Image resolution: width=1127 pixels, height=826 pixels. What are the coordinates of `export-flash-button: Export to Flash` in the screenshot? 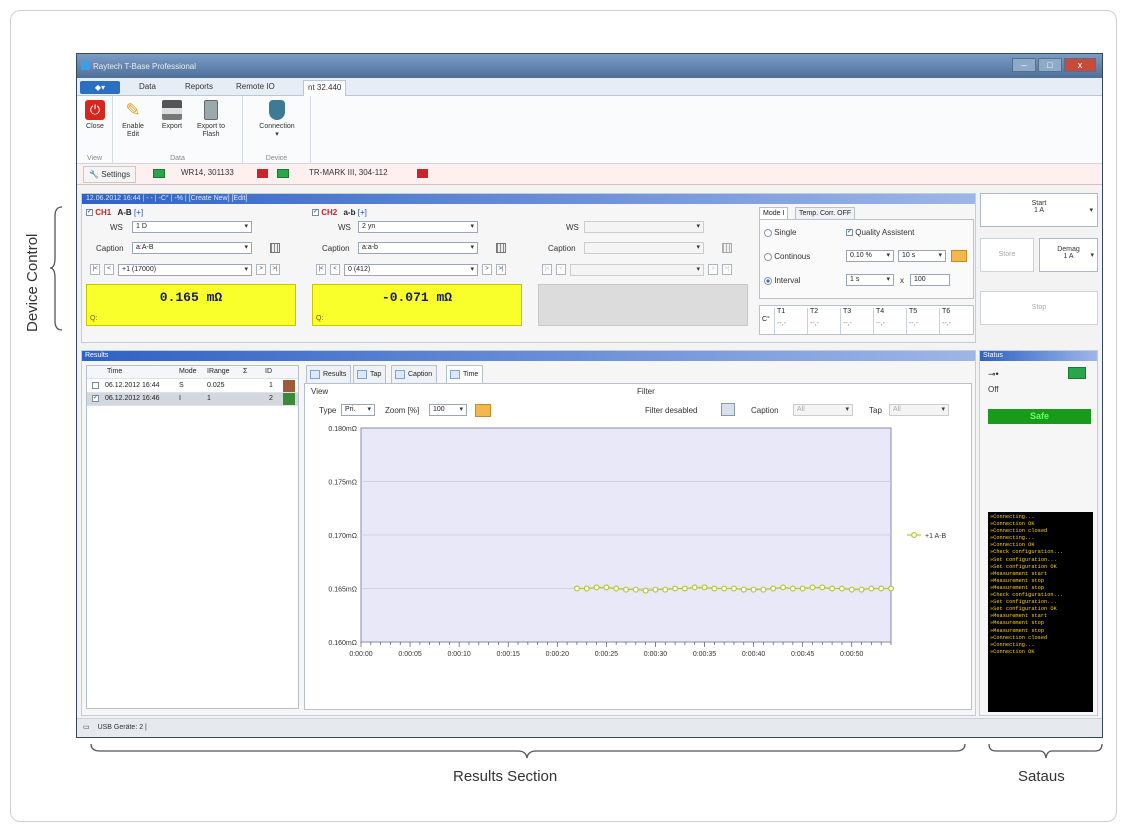 It's located at (211, 119).